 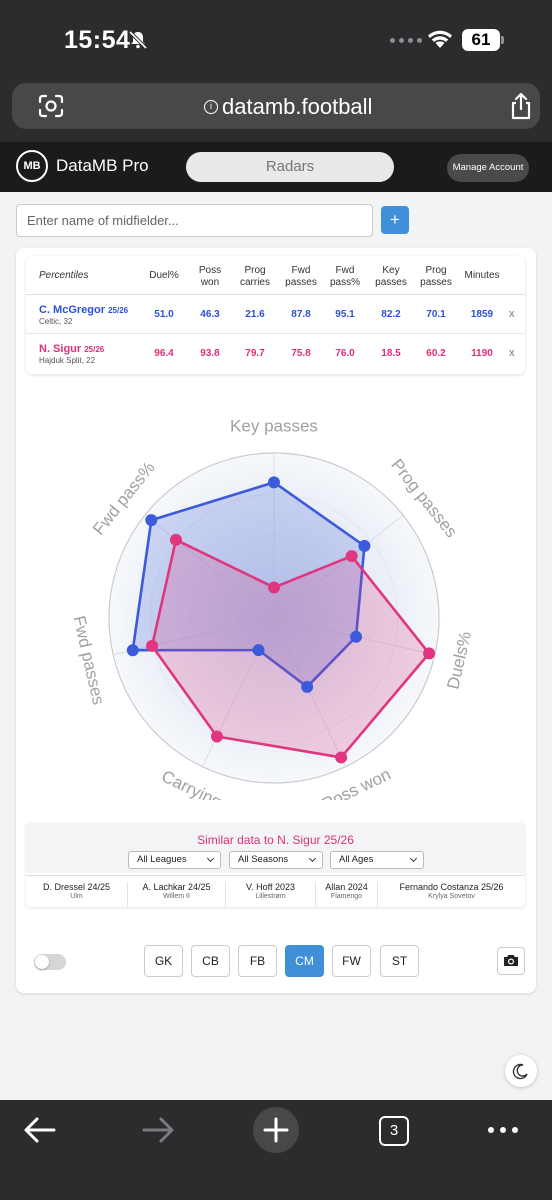 I want to click on bell-muted-icon, so click(x=138, y=40).